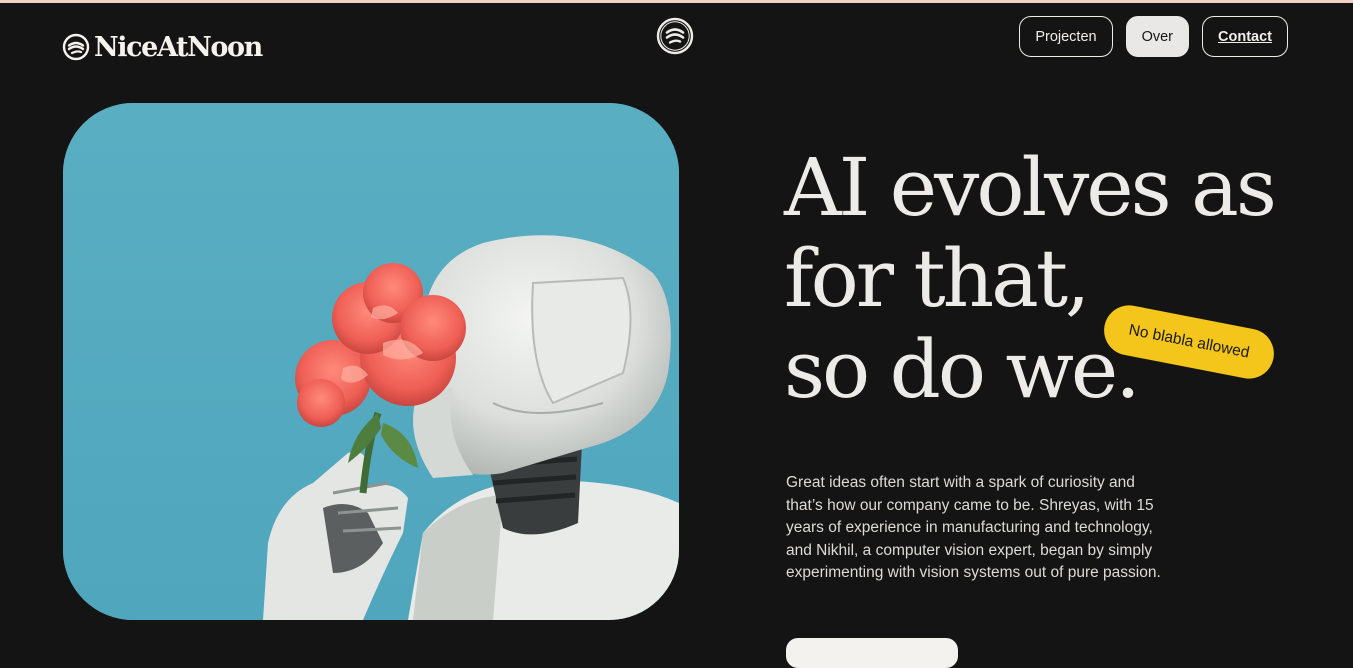  What do you see at coordinates (178, 47) in the screenshot?
I see `brand-name: NiceAtNoon` at bounding box center [178, 47].